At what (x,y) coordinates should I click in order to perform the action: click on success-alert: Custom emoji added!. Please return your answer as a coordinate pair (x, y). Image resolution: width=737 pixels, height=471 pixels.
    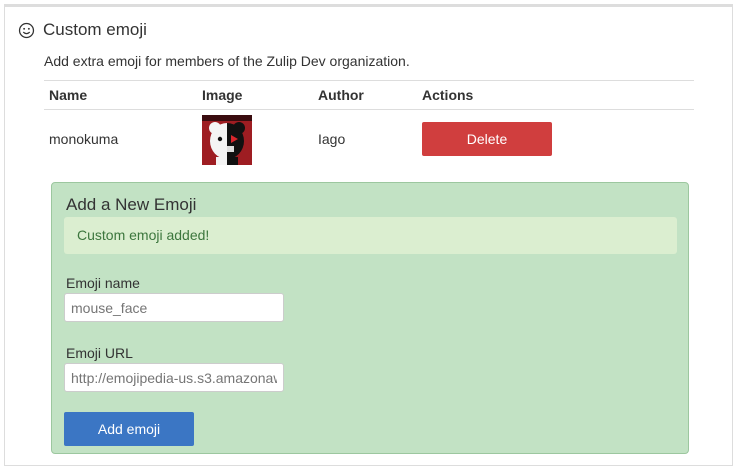
    Looking at the image, I should click on (370, 235).